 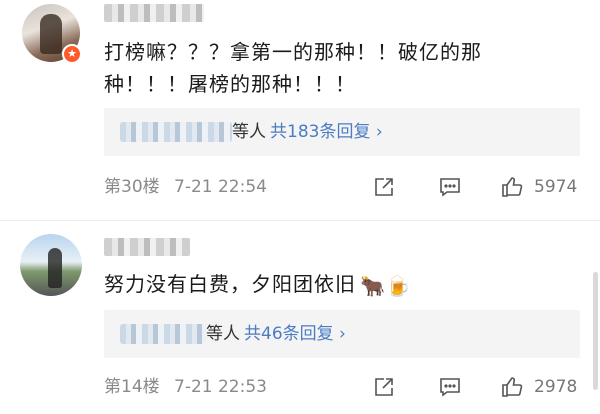 I want to click on reply-summary: 等人 共46条回复 ›, so click(x=342, y=334).